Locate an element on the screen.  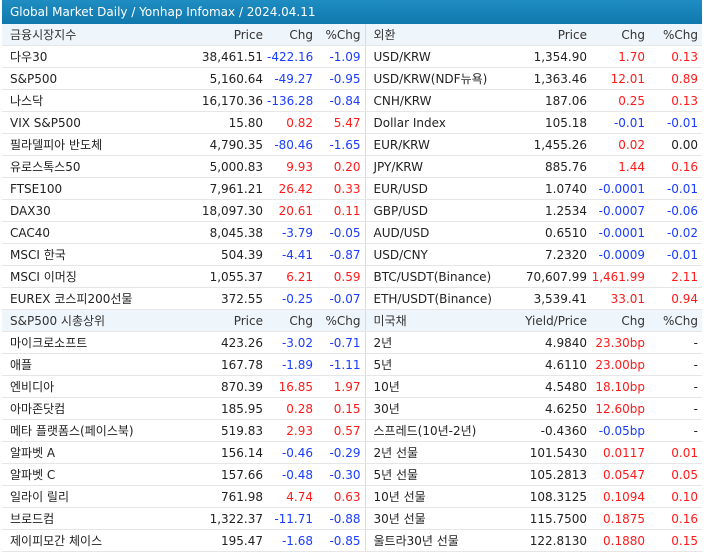
change-value: -0.46 is located at coordinates (292, 452).